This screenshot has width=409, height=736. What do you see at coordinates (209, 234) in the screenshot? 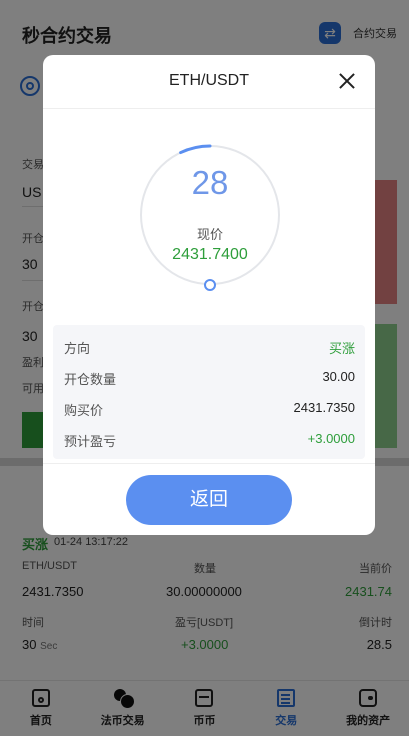
I see `current-price-label: 现价` at bounding box center [209, 234].